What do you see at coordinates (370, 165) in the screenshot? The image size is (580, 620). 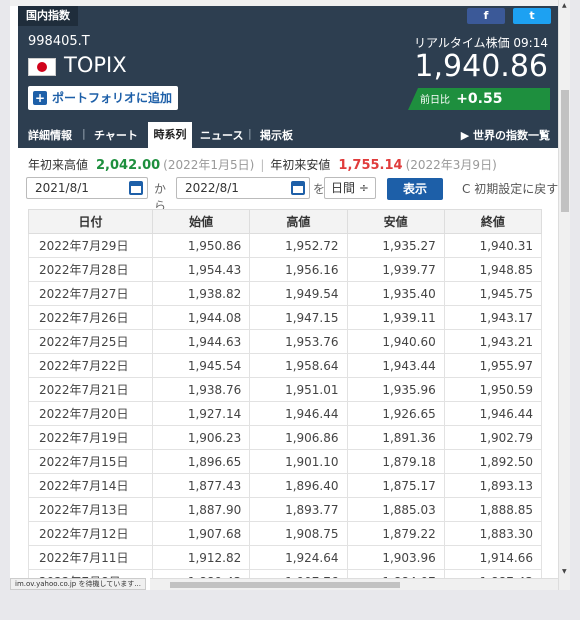 I see `year-low-value: 1,755.14` at bounding box center [370, 165].